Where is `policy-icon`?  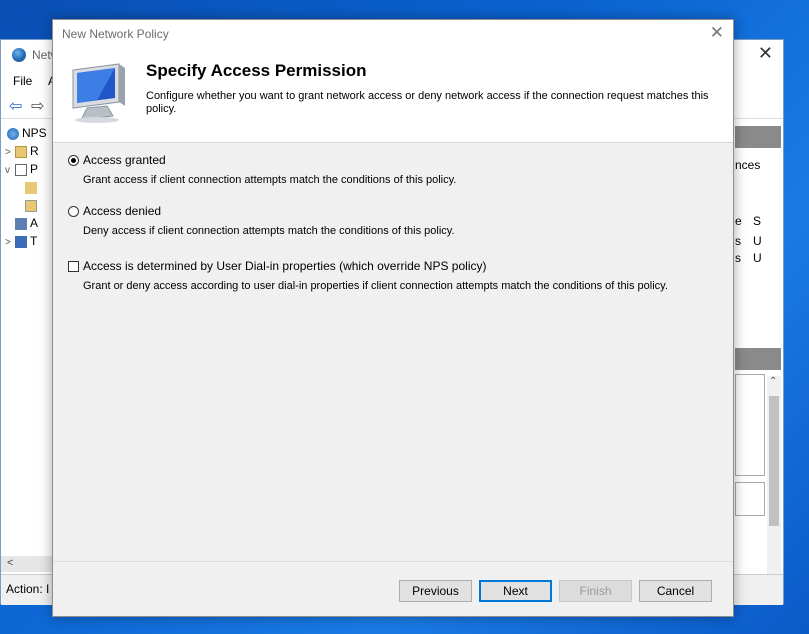 policy-icon is located at coordinates (21, 169).